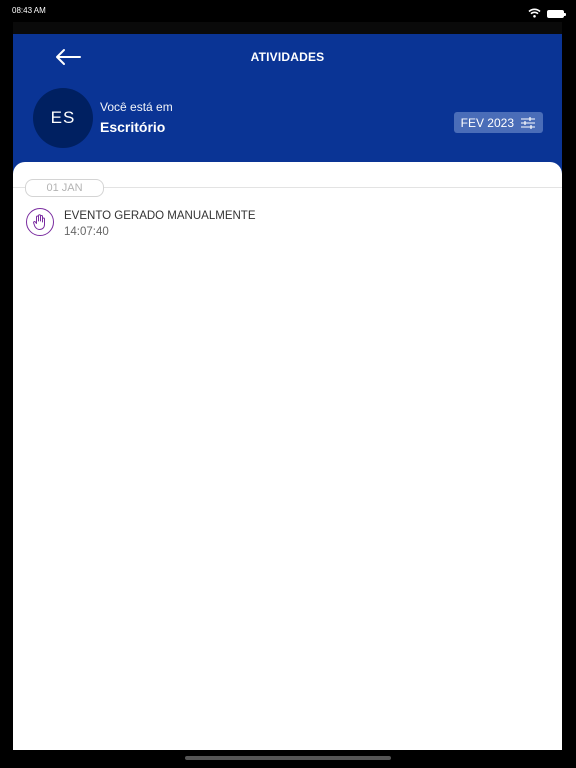 The width and height of the screenshot is (576, 768). What do you see at coordinates (136, 107) in the screenshot?
I see `location-label: Você está em` at bounding box center [136, 107].